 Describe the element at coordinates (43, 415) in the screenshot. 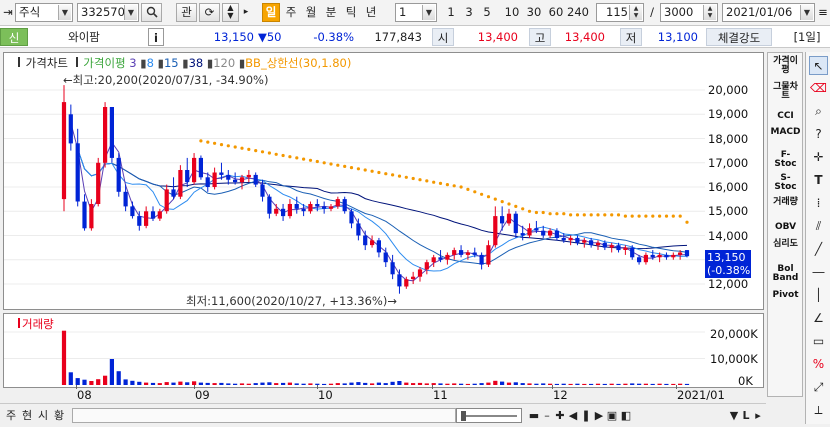

I see `bottom-btn-si: 시` at that location.